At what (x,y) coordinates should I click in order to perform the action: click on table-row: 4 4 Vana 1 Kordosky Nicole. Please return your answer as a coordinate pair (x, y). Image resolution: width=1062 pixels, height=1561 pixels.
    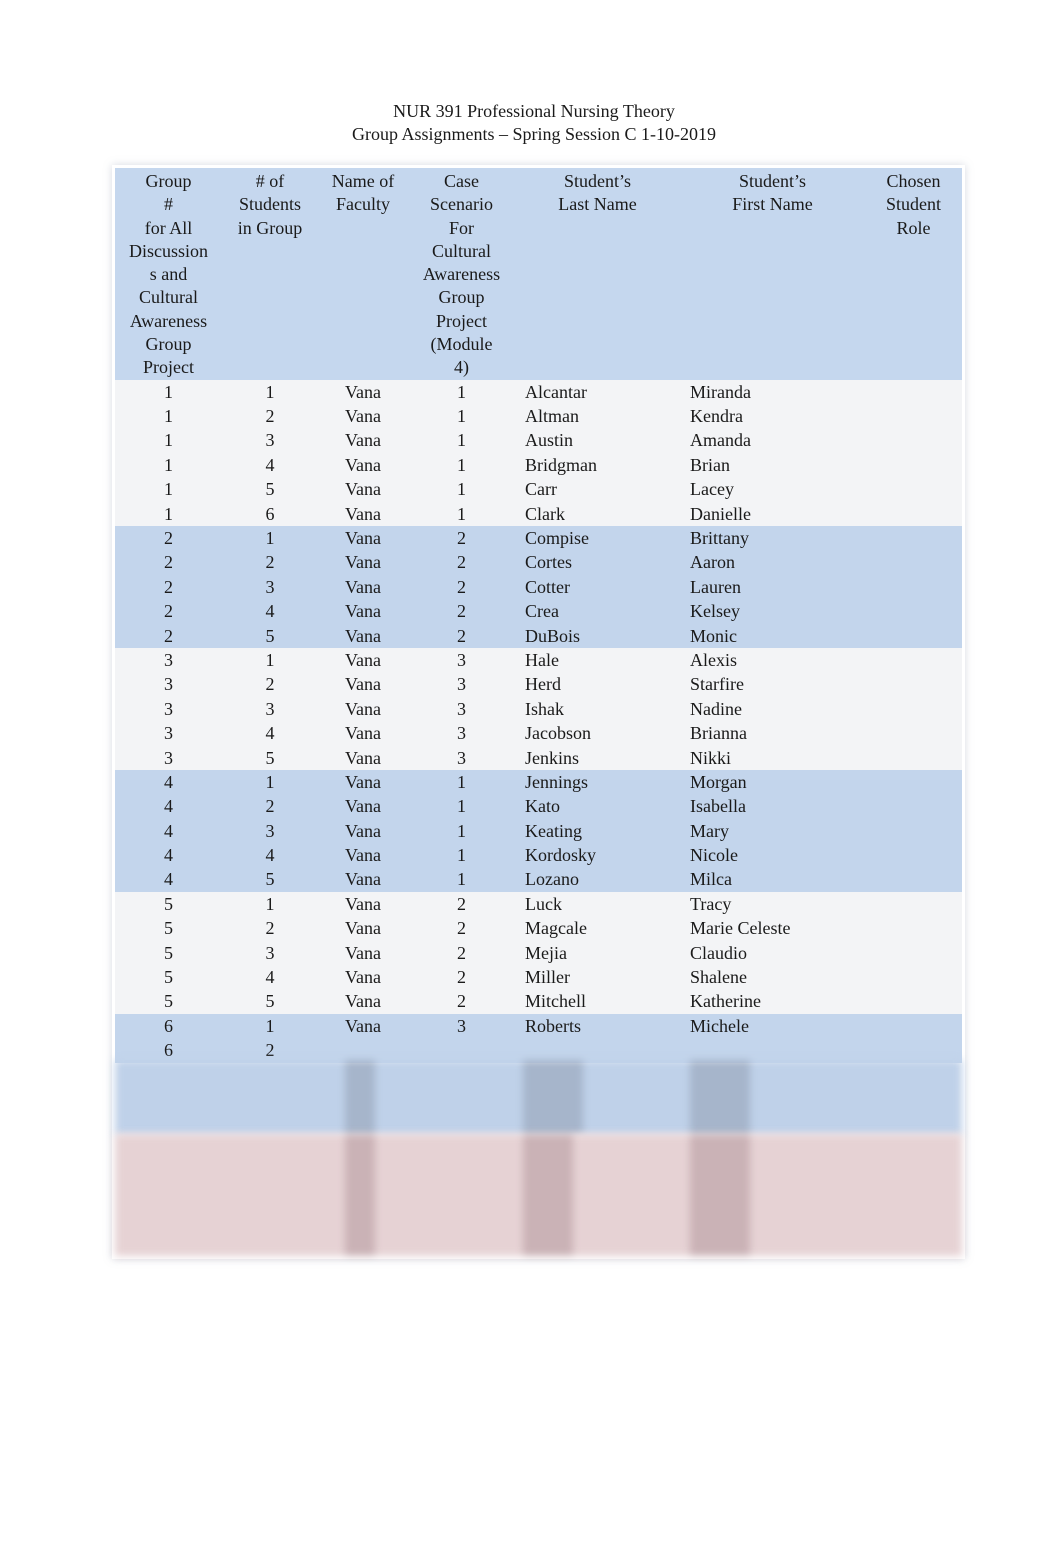
    Looking at the image, I should click on (538, 855).